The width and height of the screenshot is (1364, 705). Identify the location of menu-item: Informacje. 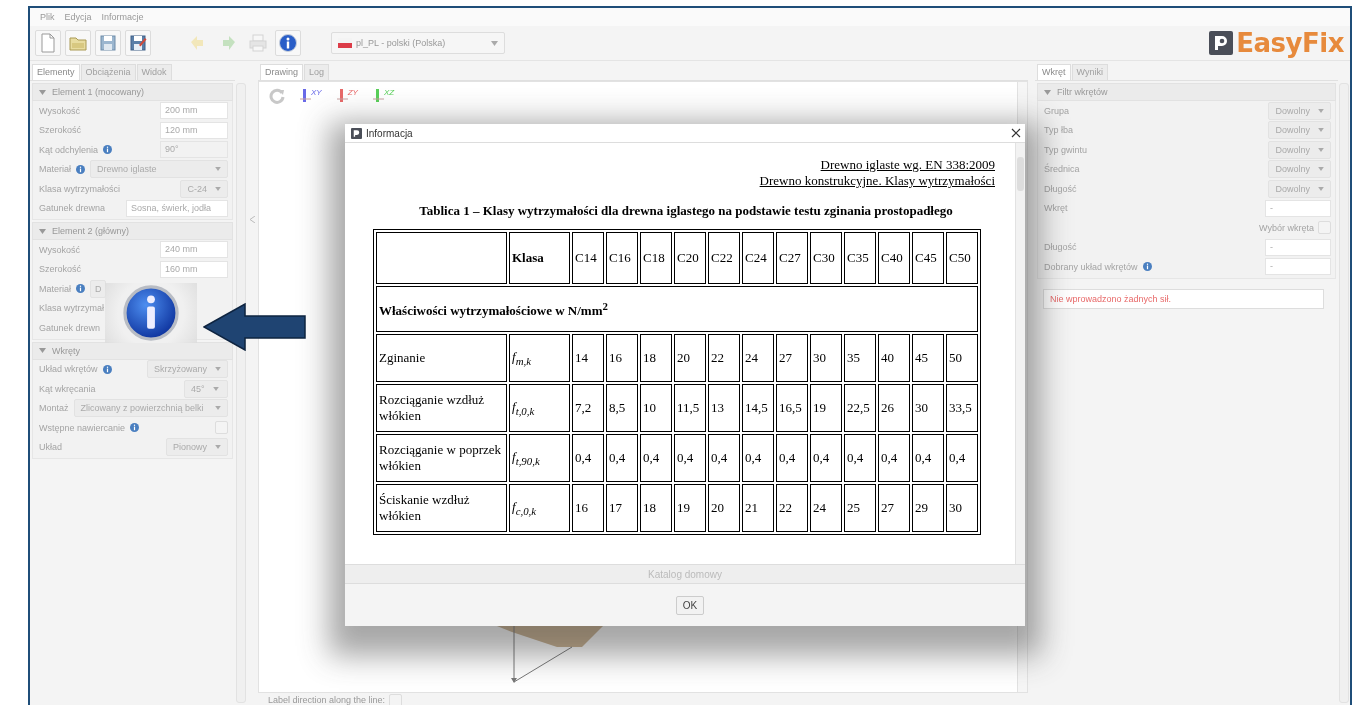
(122, 17).